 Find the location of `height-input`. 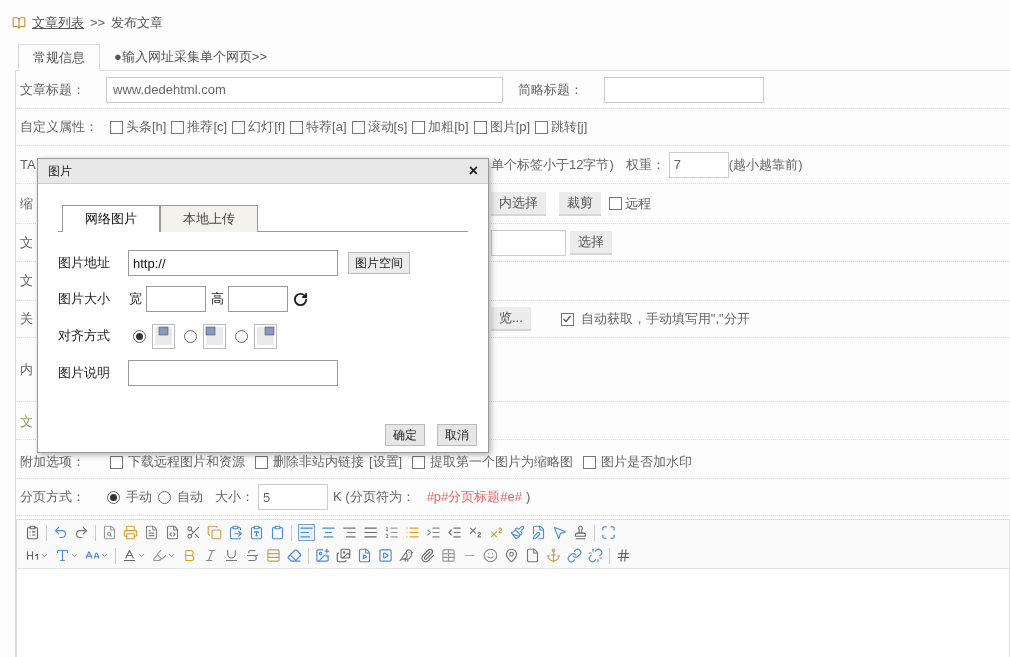

height-input is located at coordinates (258, 299).